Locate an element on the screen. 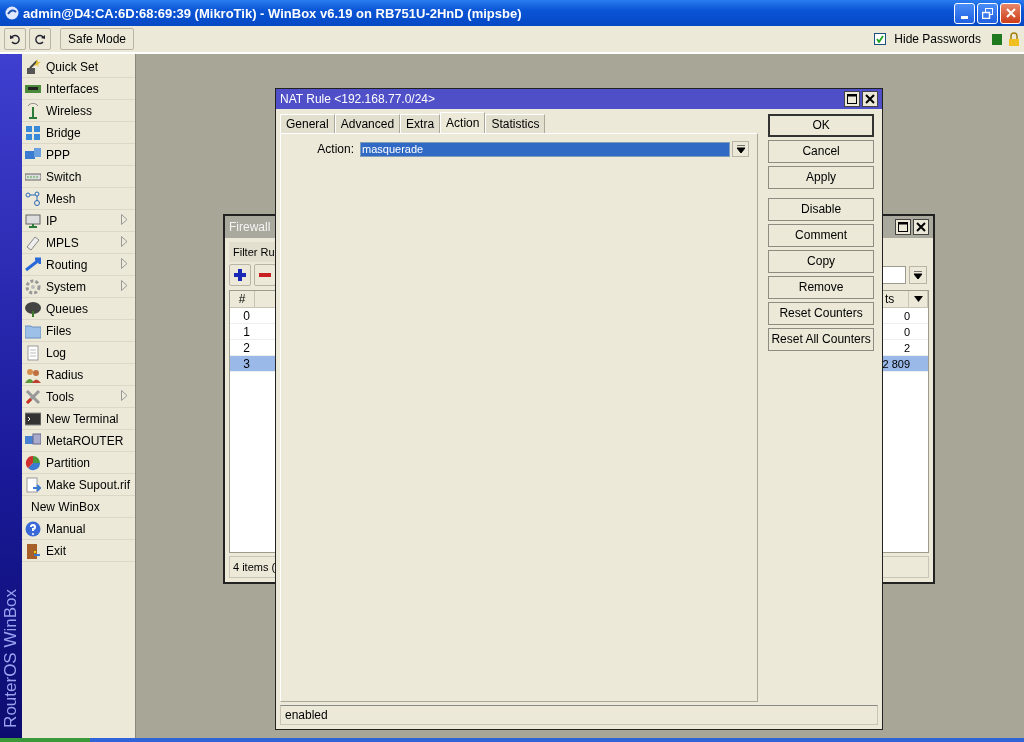 The width and height of the screenshot is (1024, 742). menu-item: Interfaces is located at coordinates (78, 89).